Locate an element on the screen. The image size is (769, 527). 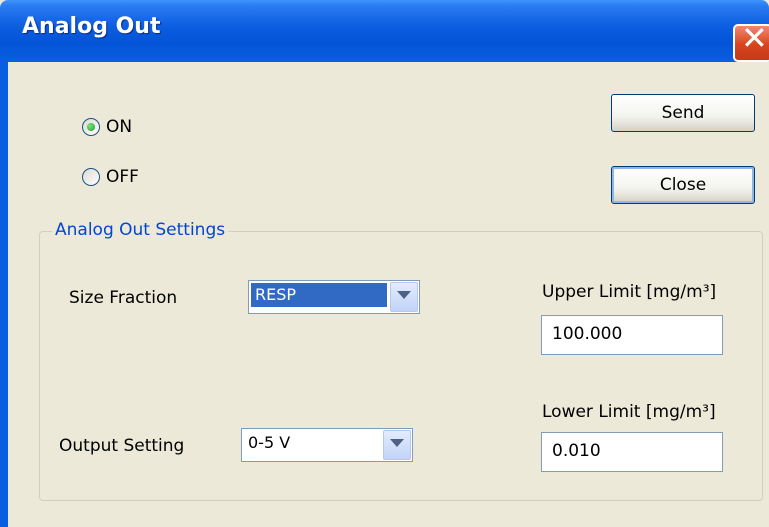
size-fraction-label: Size Fraction is located at coordinates (123, 298).